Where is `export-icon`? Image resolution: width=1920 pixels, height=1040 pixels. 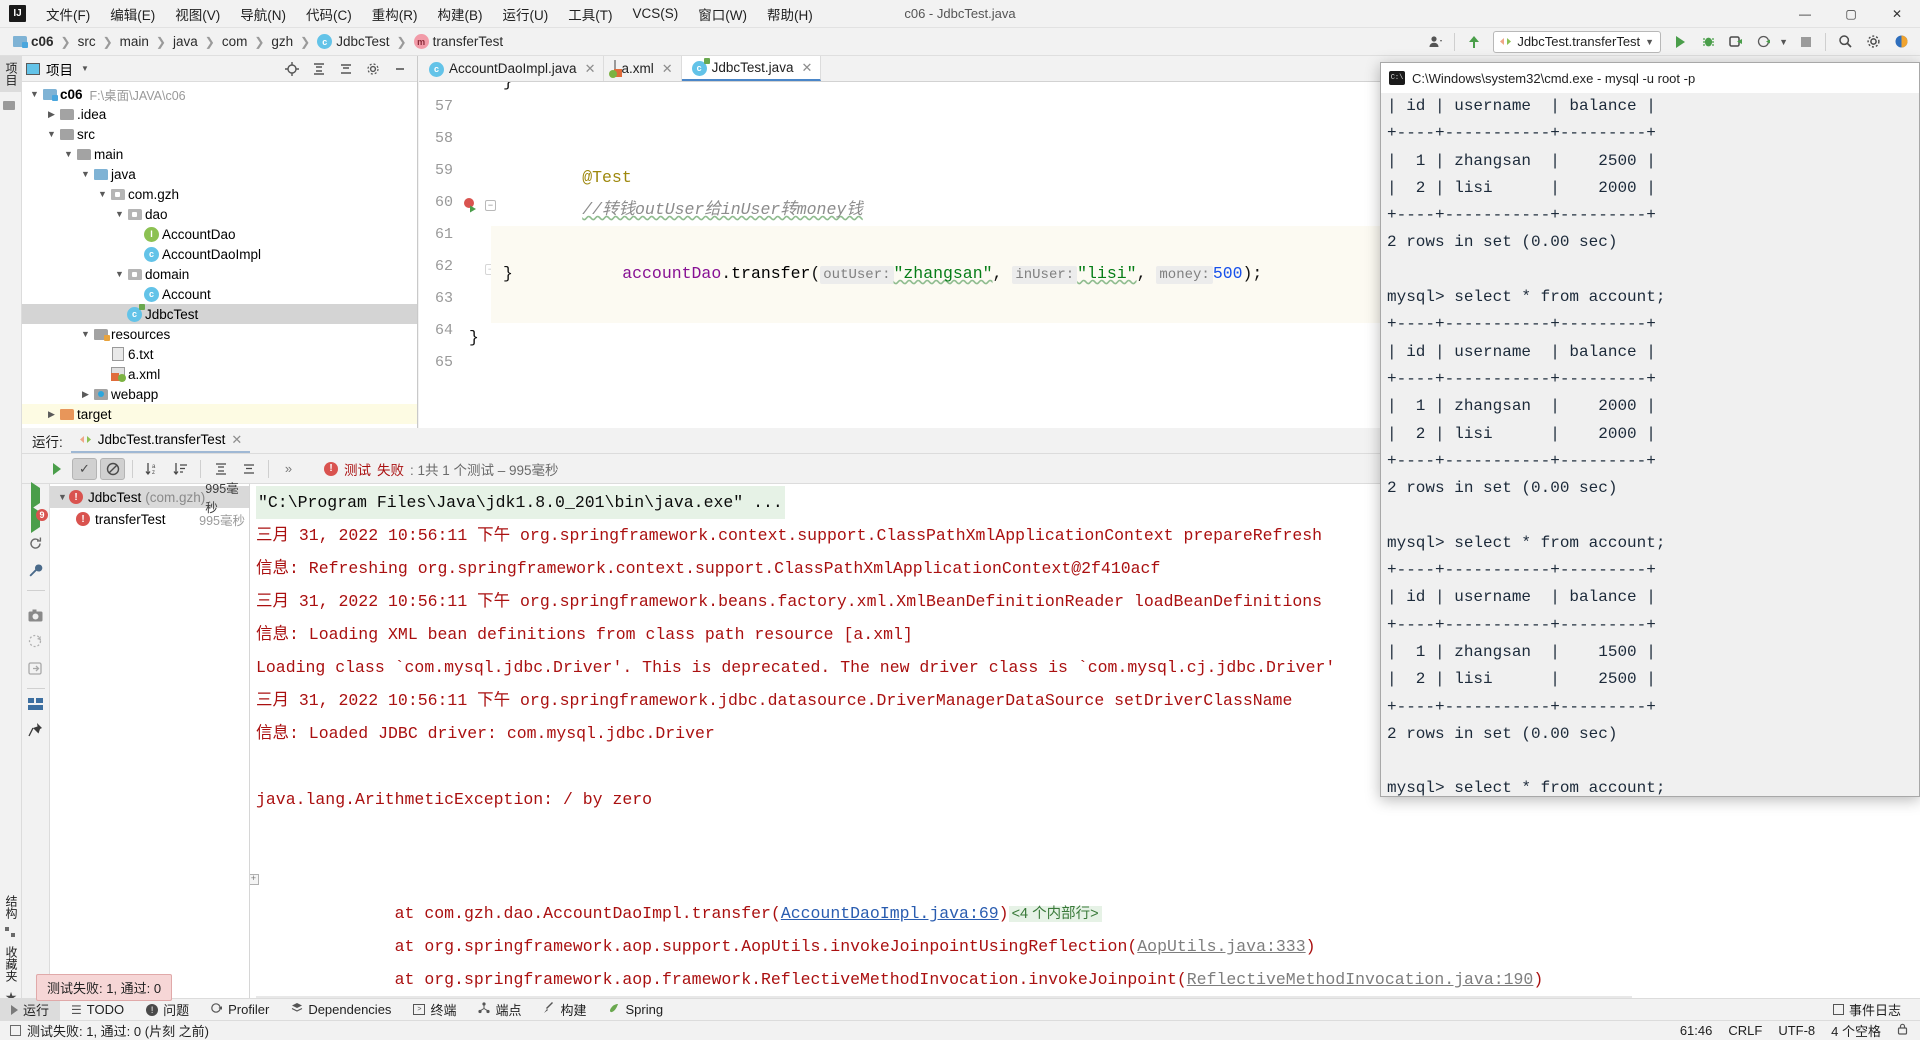 export-icon is located at coordinates (35, 643).